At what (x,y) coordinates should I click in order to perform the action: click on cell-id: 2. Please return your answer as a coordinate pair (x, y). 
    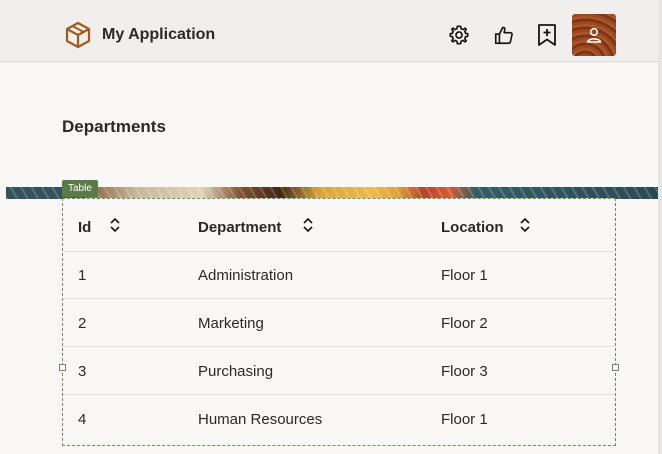
    Looking at the image, I should click on (82, 323).